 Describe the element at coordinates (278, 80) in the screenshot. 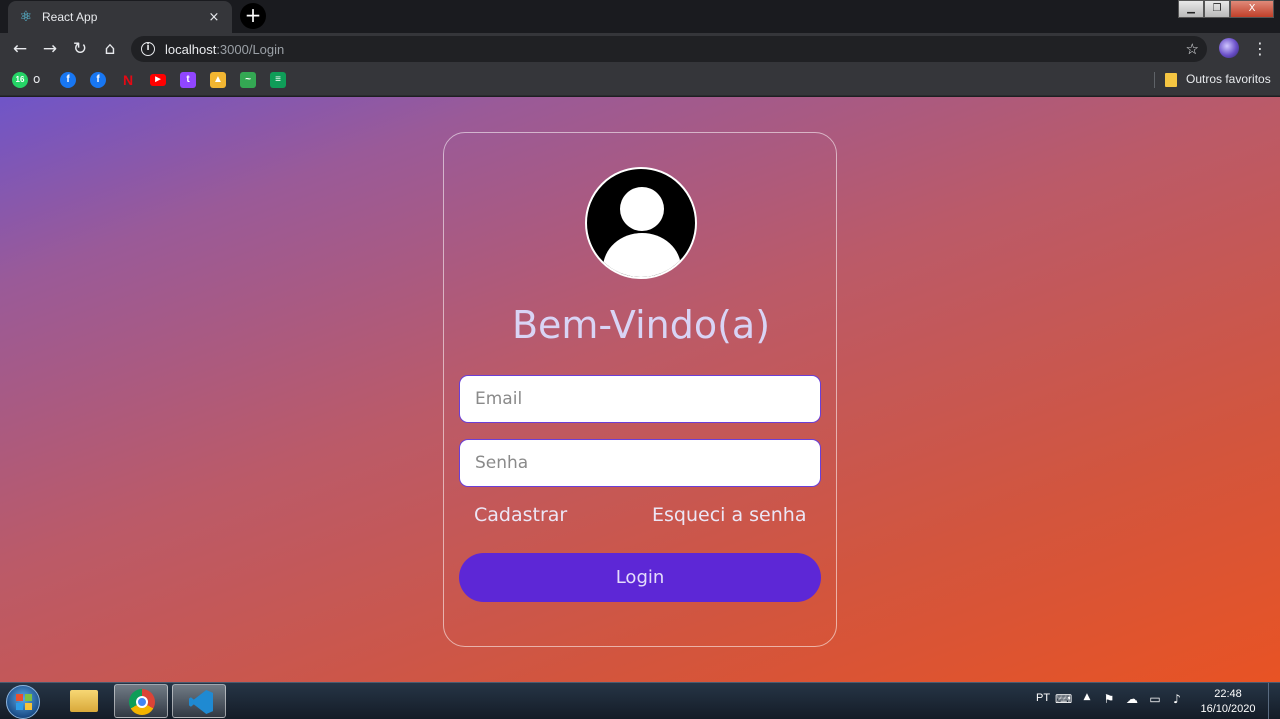

I see `sheets-icon: ≡` at that location.